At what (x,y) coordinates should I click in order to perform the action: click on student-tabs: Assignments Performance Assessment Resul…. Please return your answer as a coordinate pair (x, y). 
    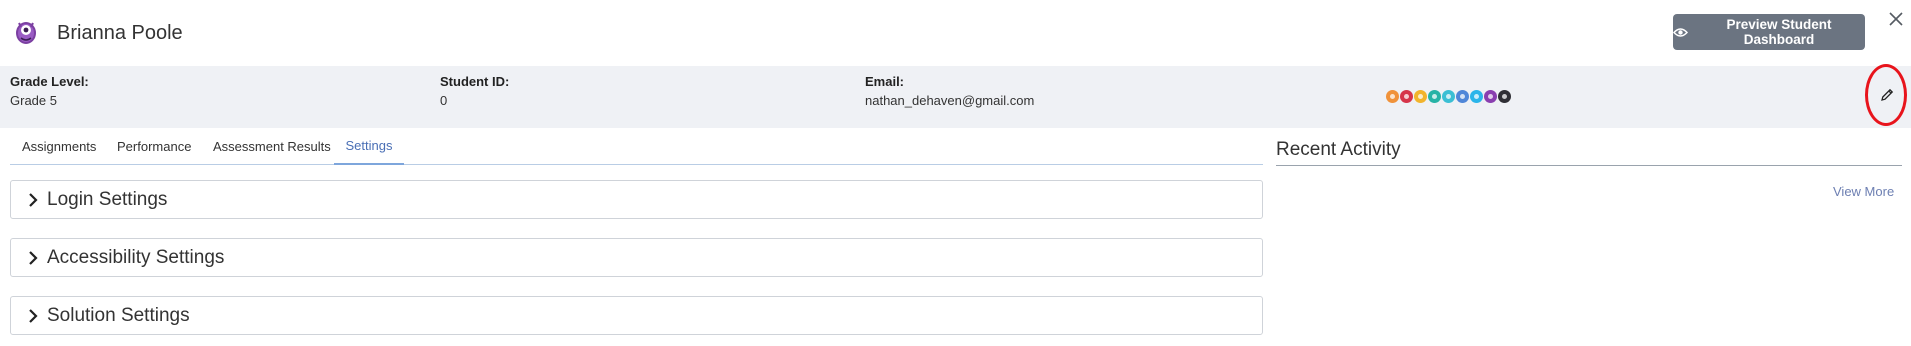
    Looking at the image, I should click on (636, 146).